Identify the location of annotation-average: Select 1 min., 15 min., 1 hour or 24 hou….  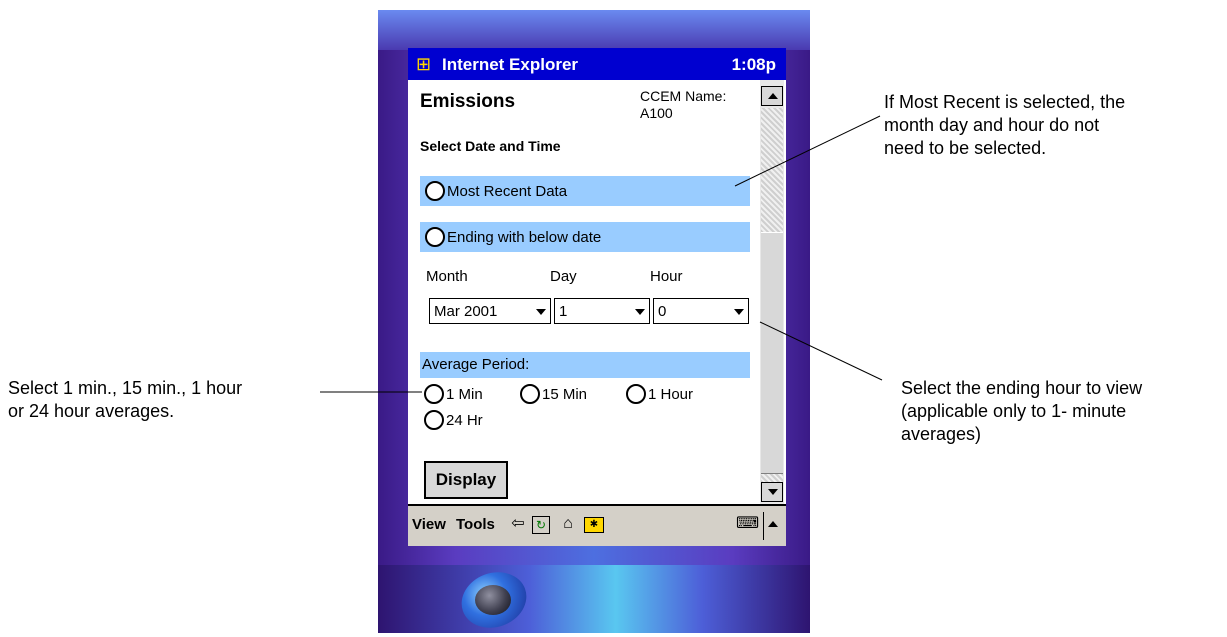
(125, 400).